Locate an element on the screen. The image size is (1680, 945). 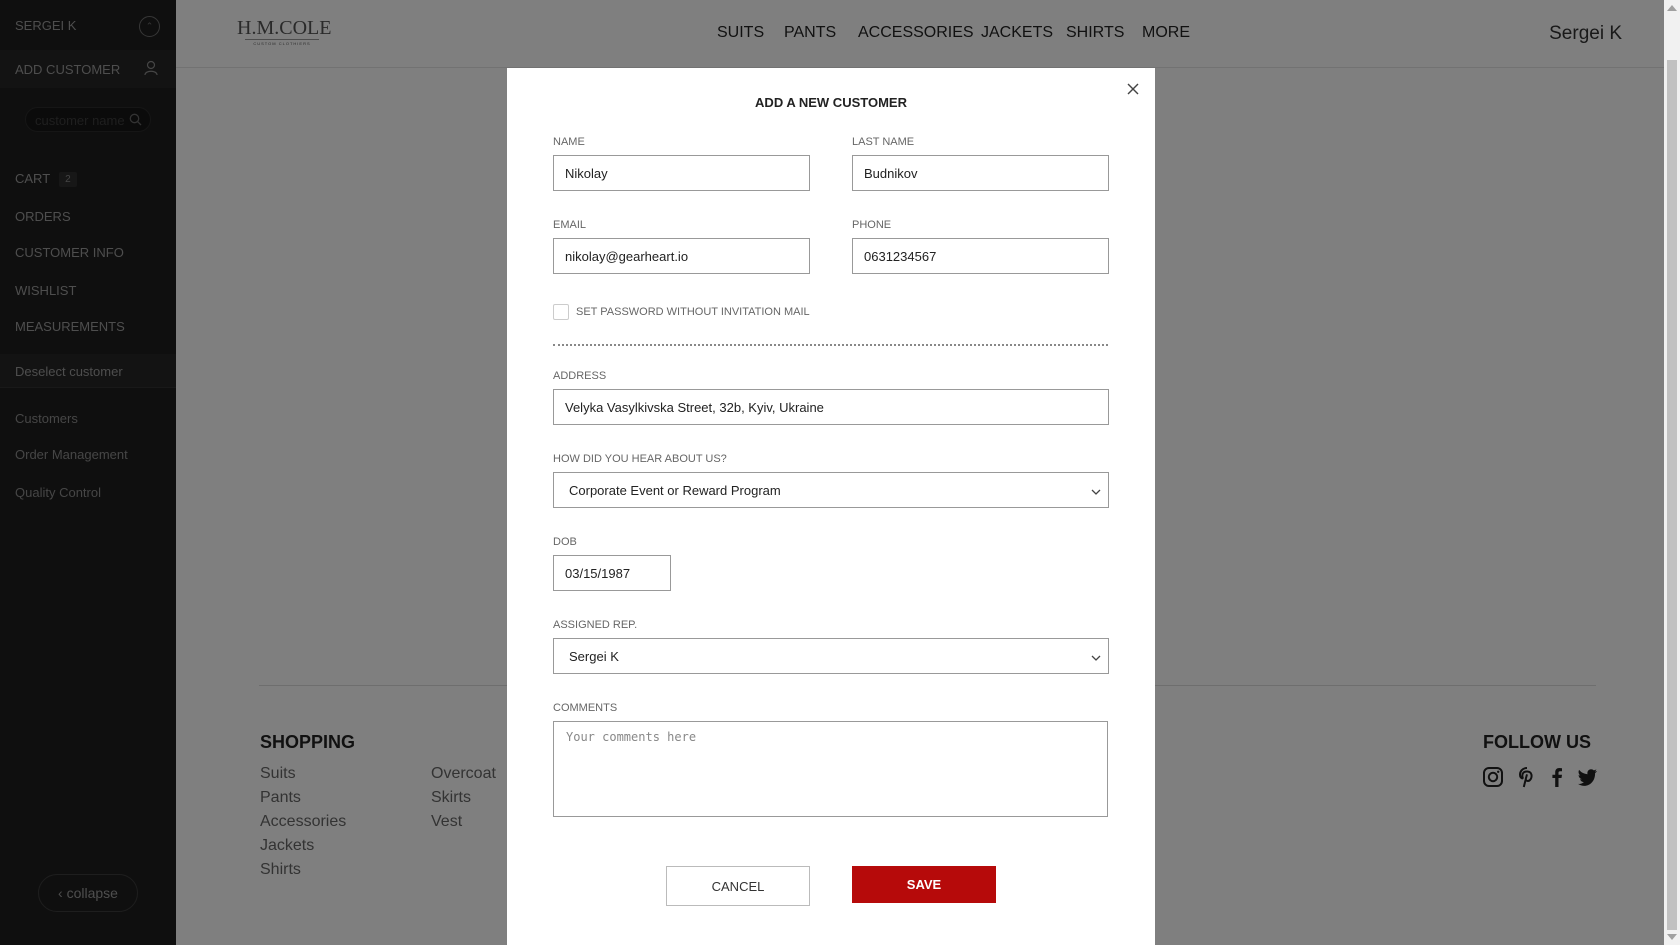
save-button: SAVE is located at coordinates (924, 884).